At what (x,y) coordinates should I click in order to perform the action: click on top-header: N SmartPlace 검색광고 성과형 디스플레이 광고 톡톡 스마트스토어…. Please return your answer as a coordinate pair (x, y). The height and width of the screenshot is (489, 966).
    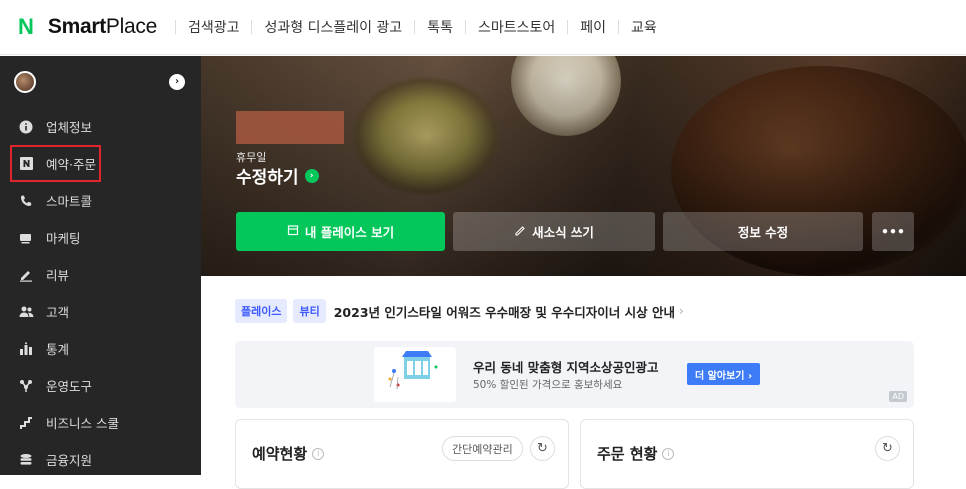
    Looking at the image, I should click on (483, 27).